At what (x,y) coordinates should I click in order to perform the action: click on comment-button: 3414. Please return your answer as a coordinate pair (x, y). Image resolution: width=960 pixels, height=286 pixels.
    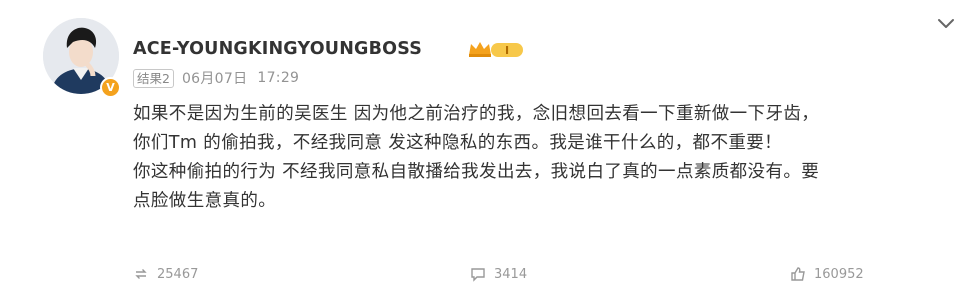
    Looking at the image, I should click on (498, 274).